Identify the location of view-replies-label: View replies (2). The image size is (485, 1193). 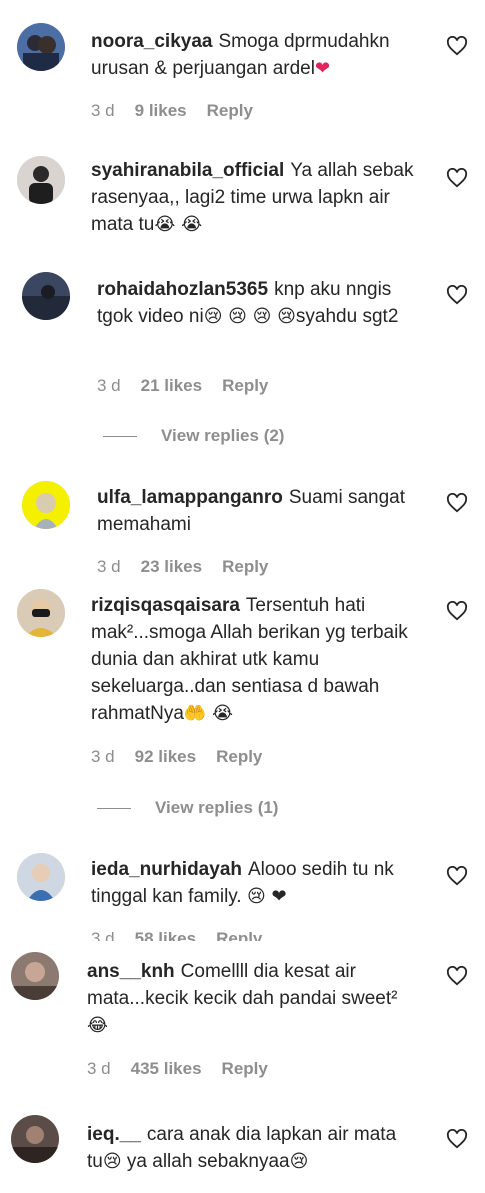
(223, 435).